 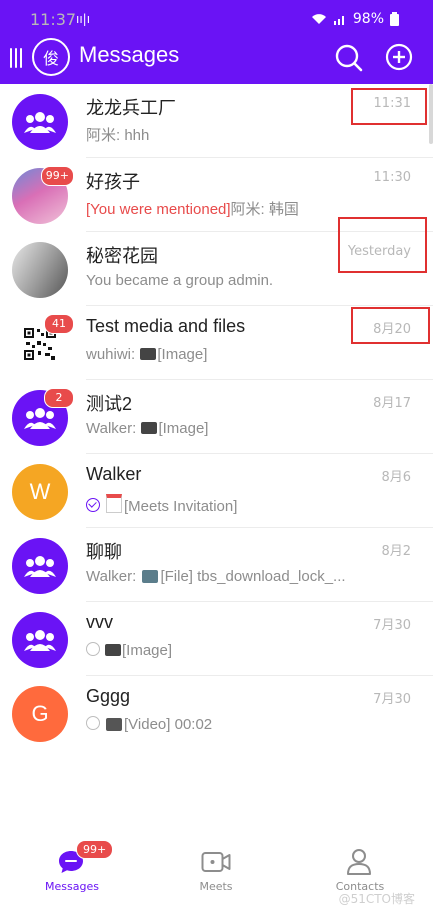 I want to click on chat-item-ceshi2: 2 测试2 8月17 Walker: [Image], so click(x=216, y=417).